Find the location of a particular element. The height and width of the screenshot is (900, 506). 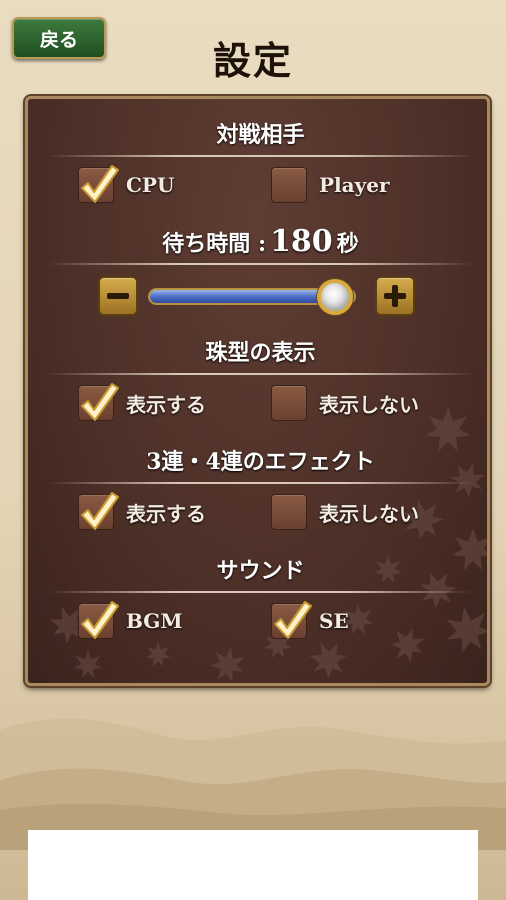

player-label: Player is located at coordinates (354, 185).